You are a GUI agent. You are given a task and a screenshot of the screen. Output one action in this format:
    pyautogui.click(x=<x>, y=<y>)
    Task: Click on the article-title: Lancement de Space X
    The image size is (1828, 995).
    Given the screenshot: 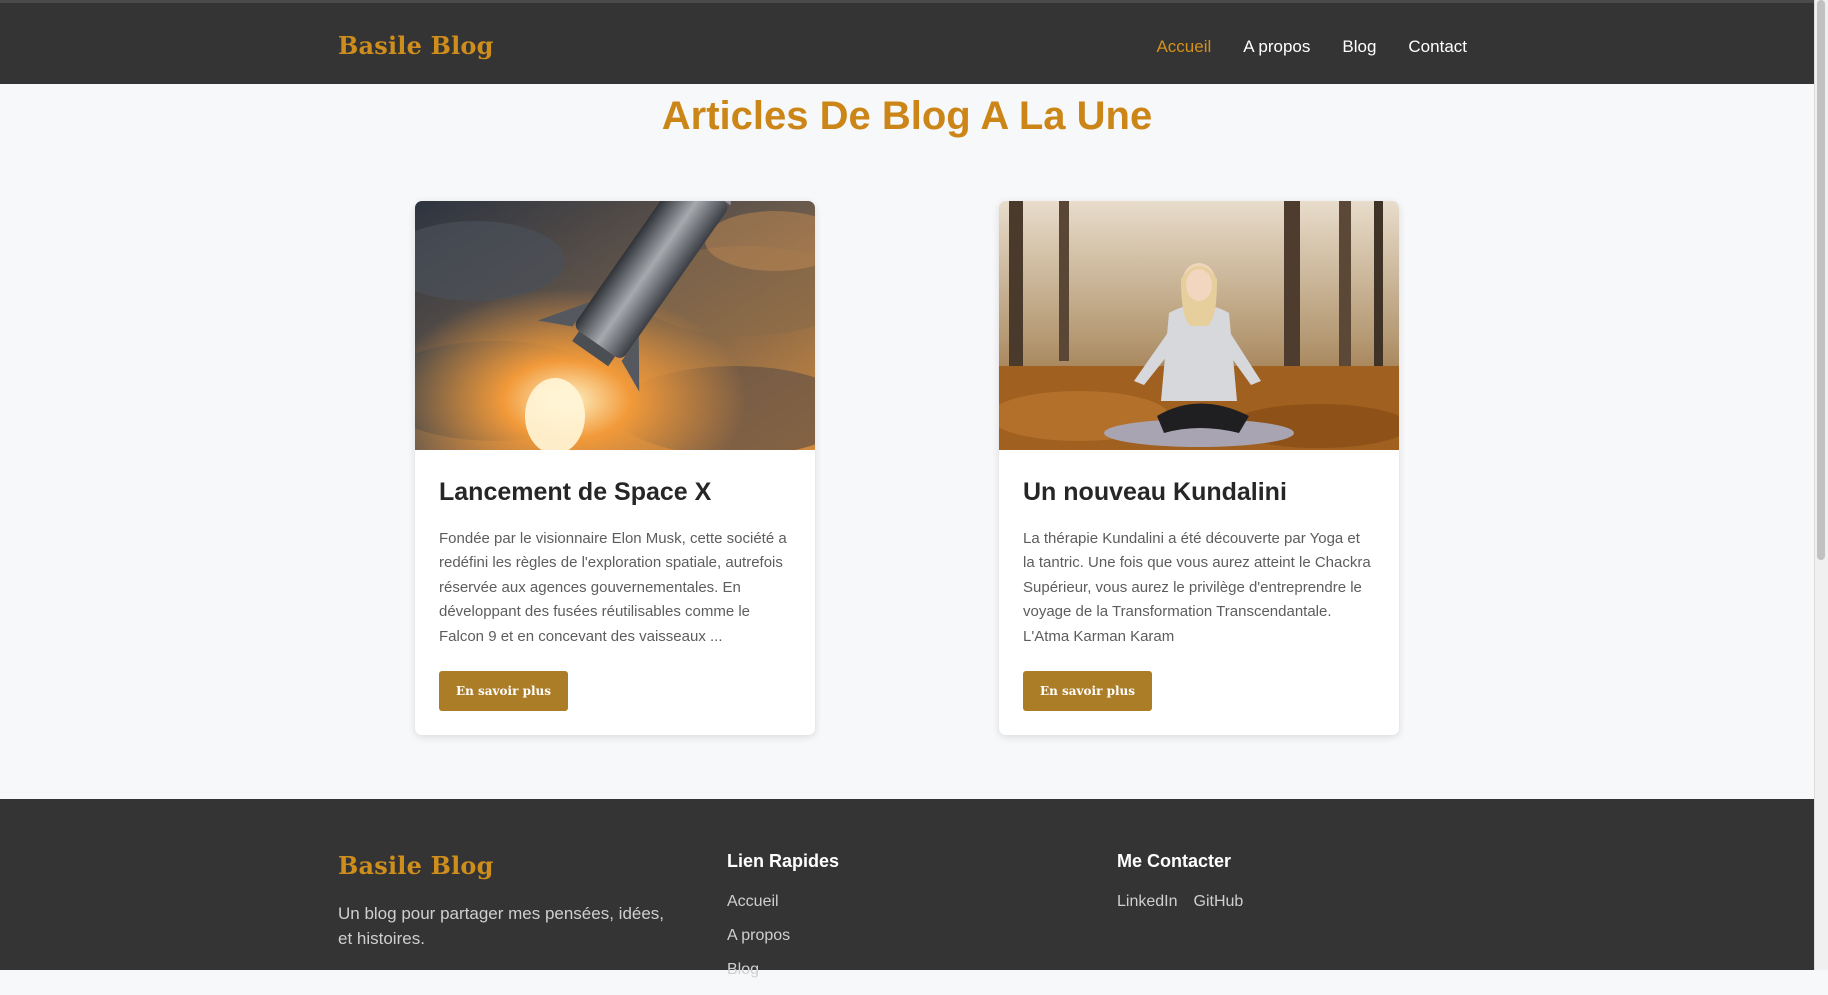 What is the action you would take?
    pyautogui.click(x=575, y=492)
    